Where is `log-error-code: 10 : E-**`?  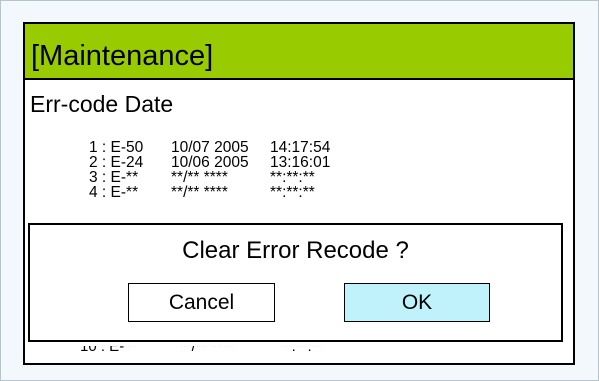 log-error-code: 10 : E-** is located at coordinates (108, 350).